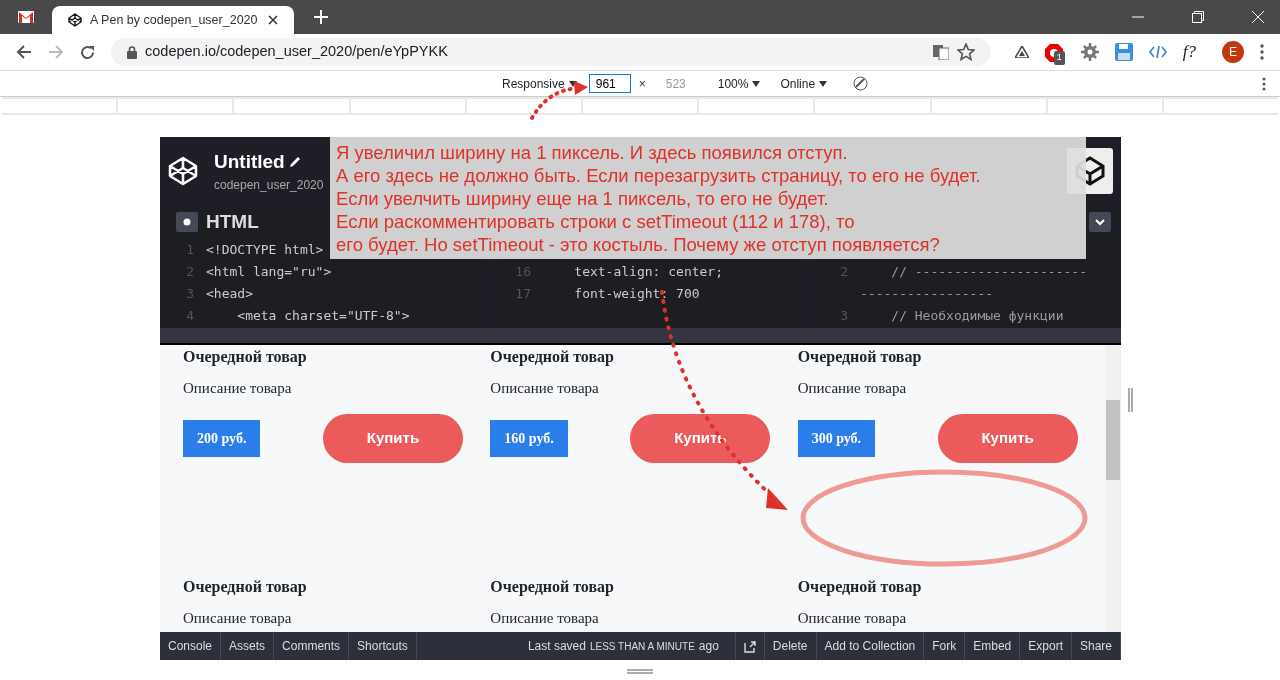  I want to click on url-text: codepen.io/codepen_user_2020/pen/eYpPYKK, so click(297, 52).